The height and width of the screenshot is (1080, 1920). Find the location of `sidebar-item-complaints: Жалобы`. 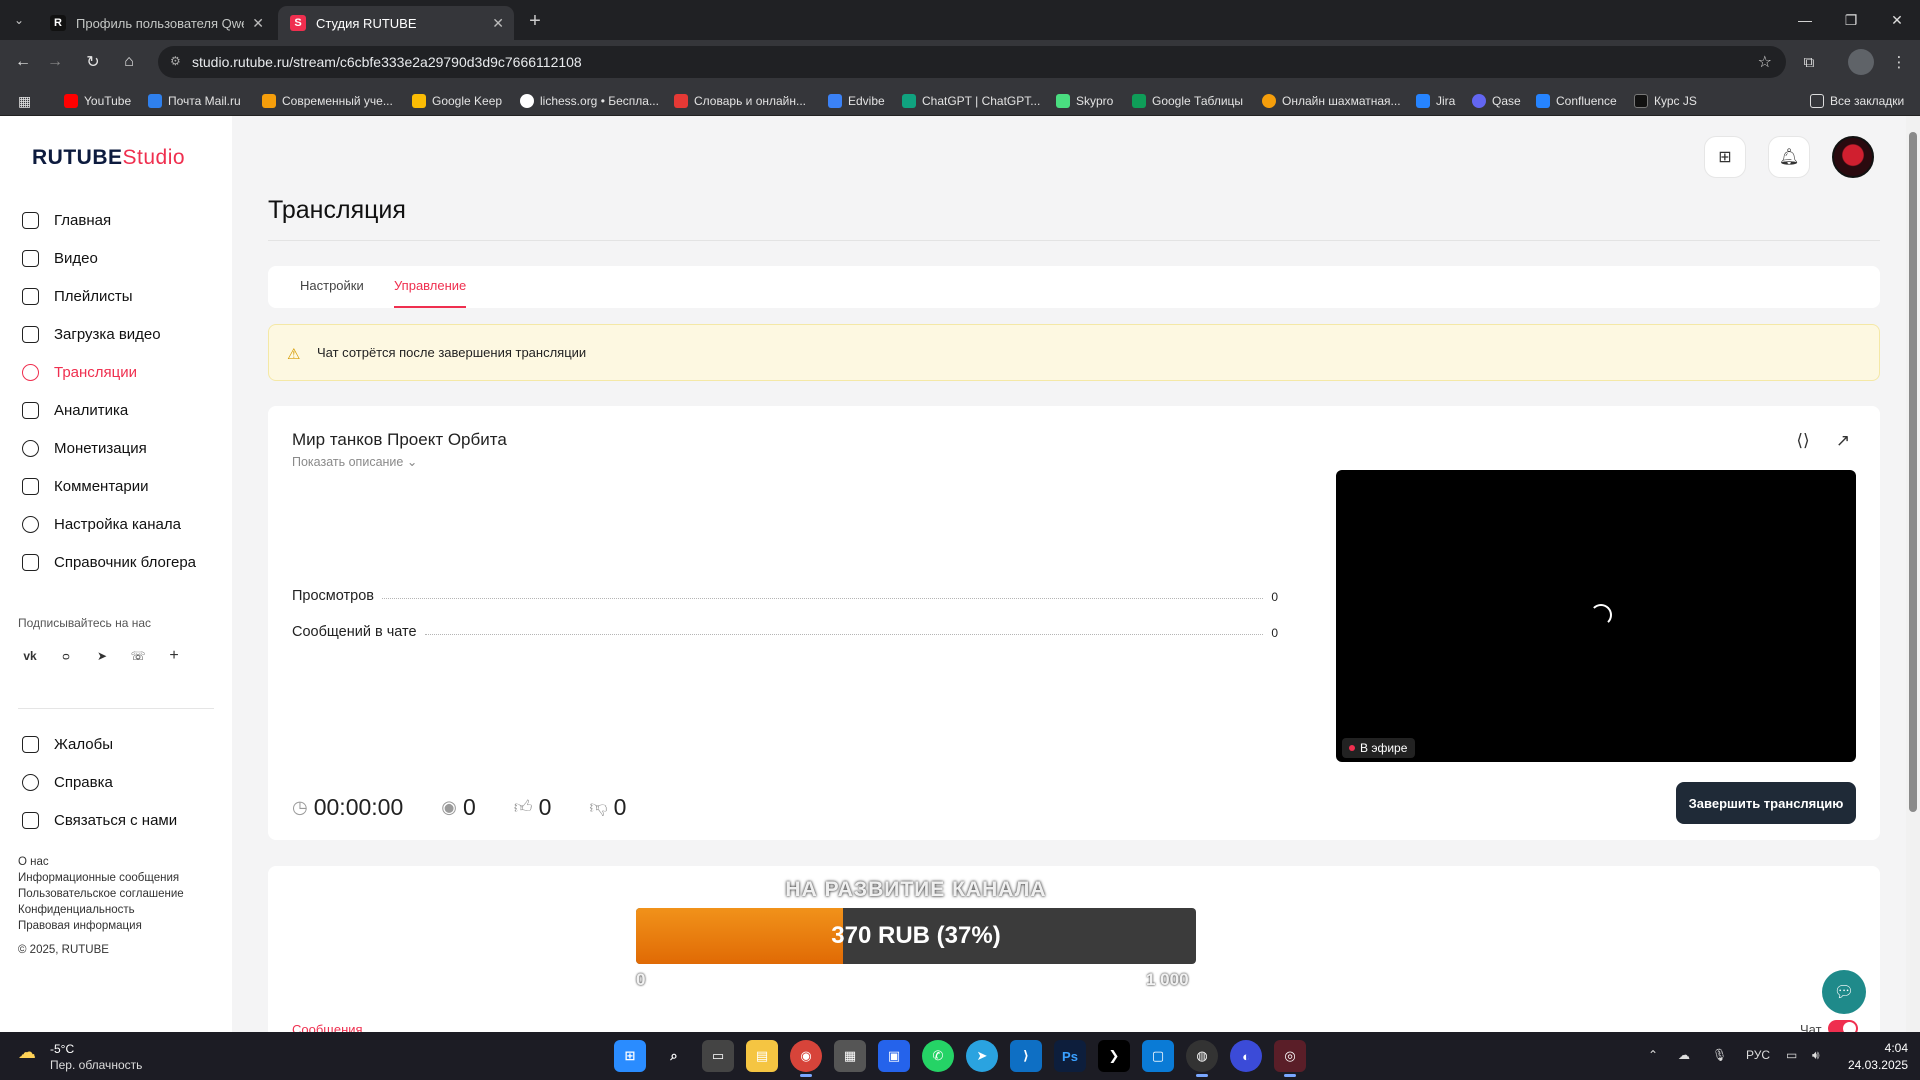

sidebar-item-complaints: Жалобы is located at coordinates (116, 744).